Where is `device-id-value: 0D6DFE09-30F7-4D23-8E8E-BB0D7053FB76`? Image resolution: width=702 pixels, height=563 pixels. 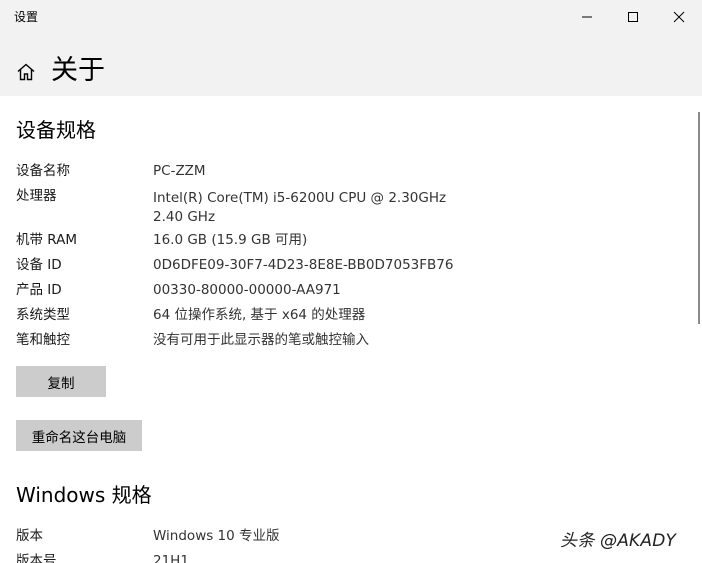 device-id-value: 0D6DFE09-30F7-4D23-8E8E-BB0D7053FB76 is located at coordinates (303, 265).